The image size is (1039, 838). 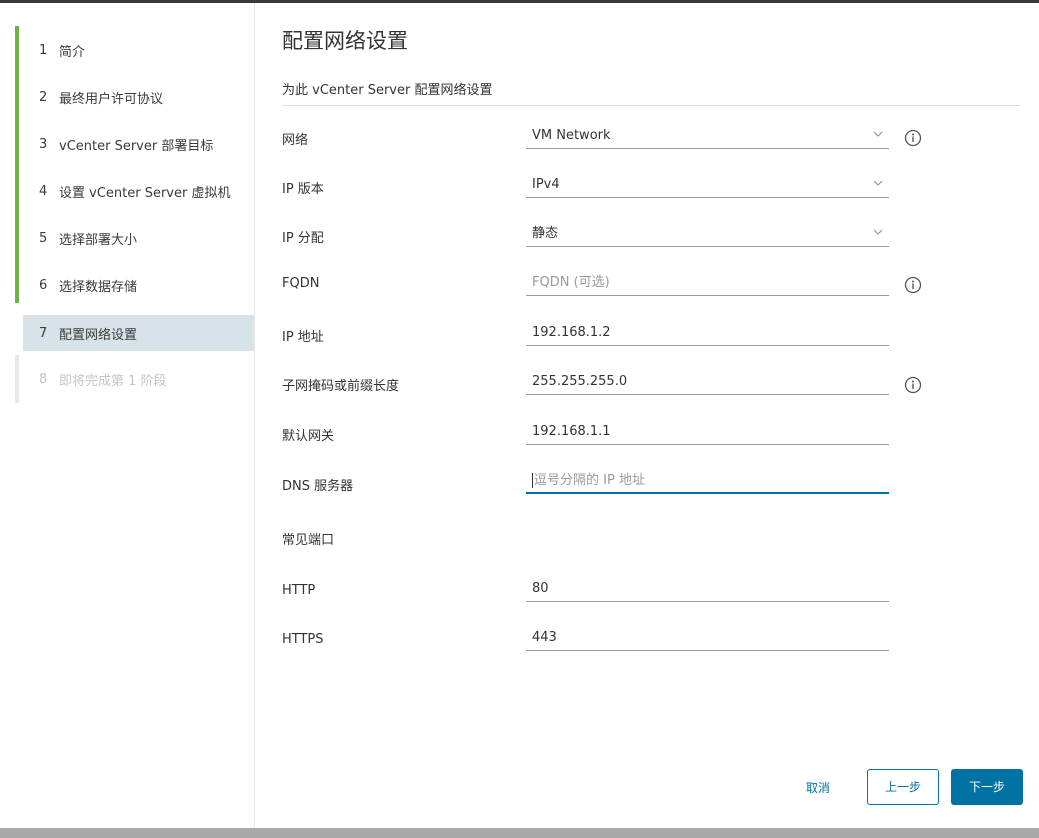 I want to click on step-number: 8, so click(x=43, y=379).